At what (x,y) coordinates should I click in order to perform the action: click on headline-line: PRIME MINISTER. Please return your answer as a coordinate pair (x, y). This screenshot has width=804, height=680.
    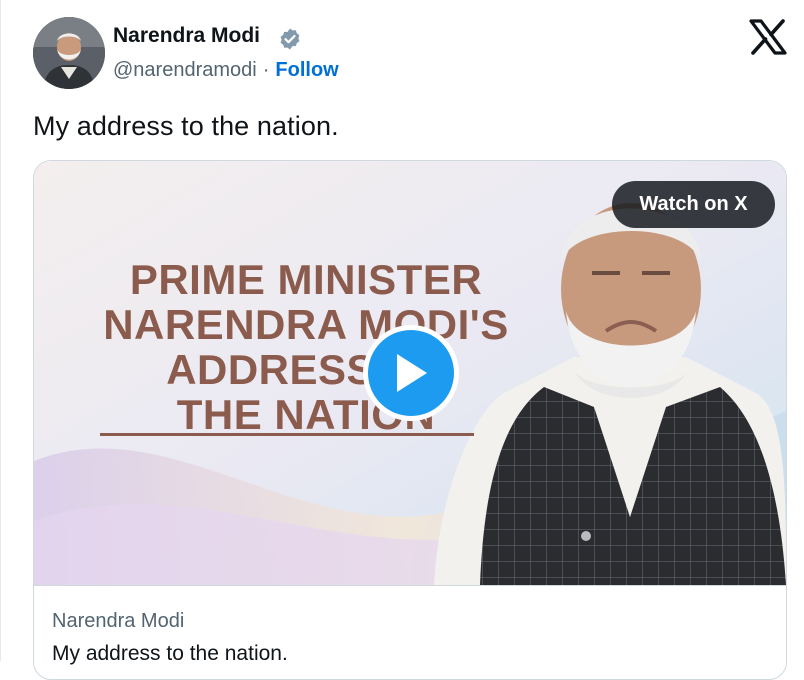
    Looking at the image, I should click on (306, 279).